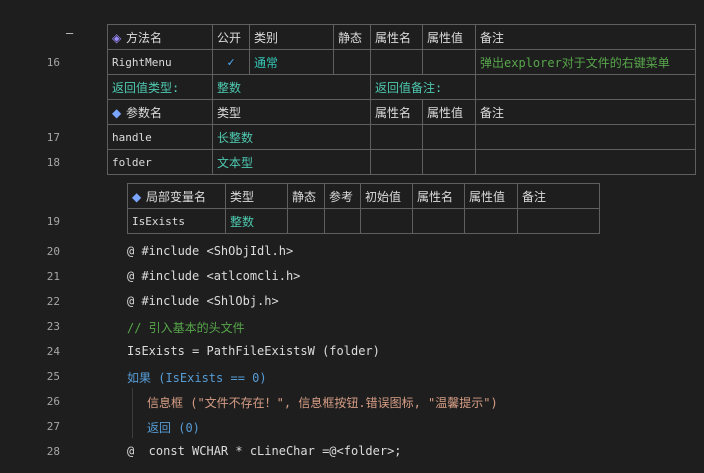 The height and width of the screenshot is (473, 704). I want to click on check-icon: ✓, so click(231, 62).